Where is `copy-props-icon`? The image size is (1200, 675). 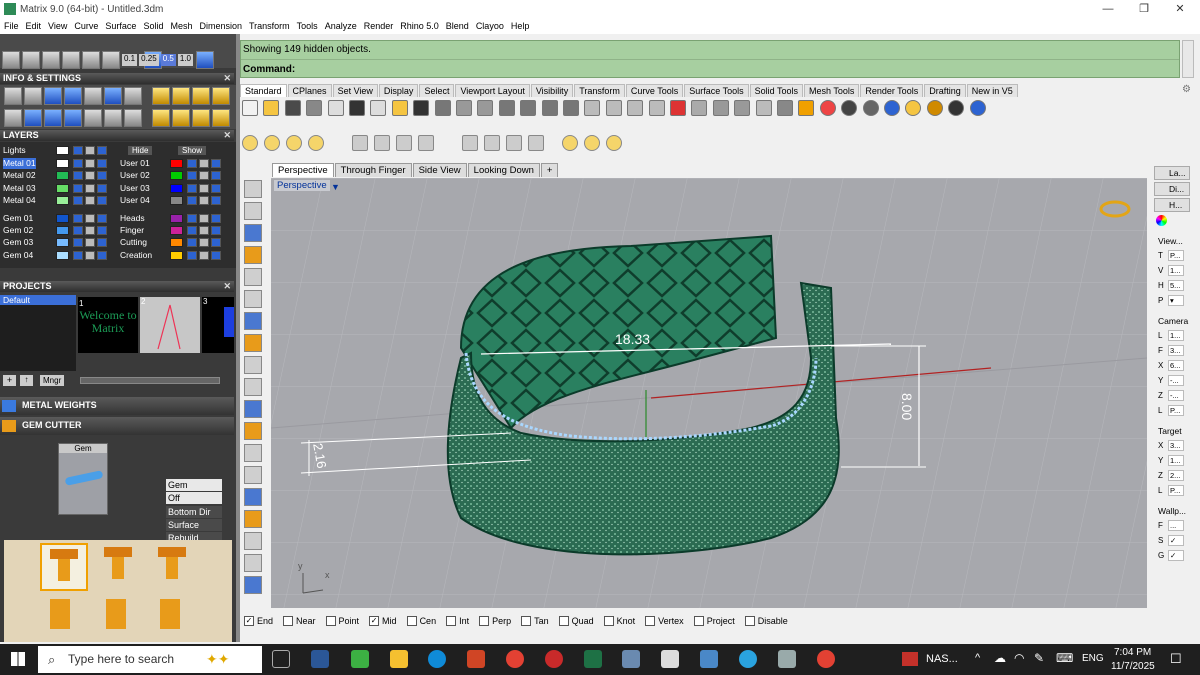 copy-props-icon is located at coordinates (335, 108).